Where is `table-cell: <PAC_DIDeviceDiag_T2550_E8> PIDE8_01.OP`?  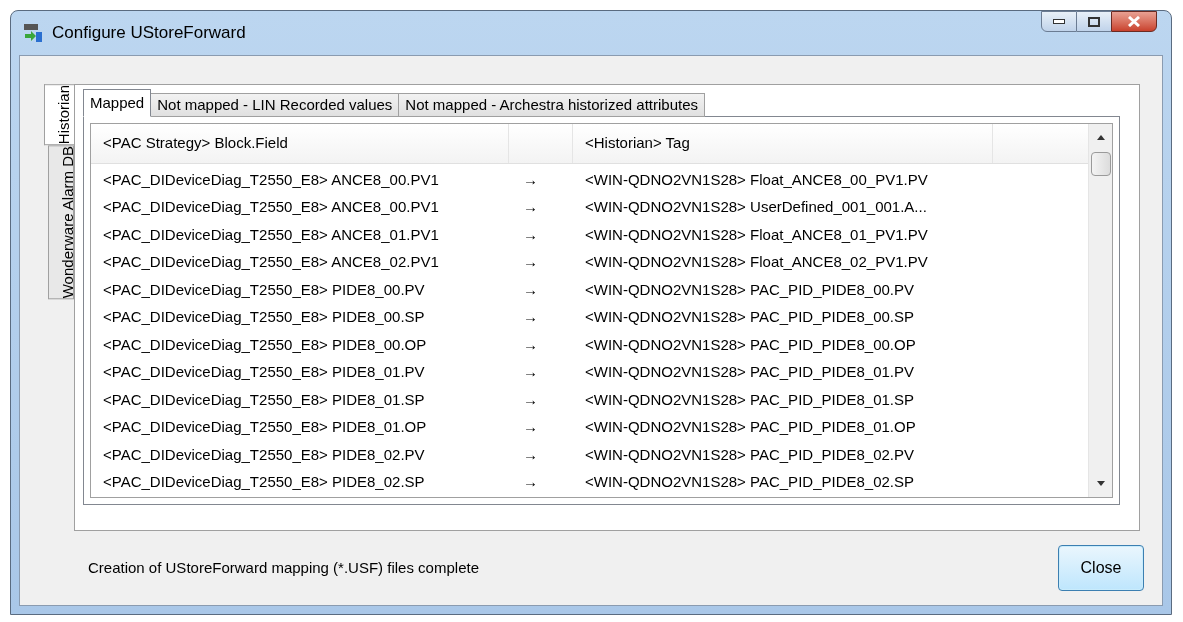 table-cell: <PAC_DIDeviceDiag_T2550_E8> PIDE8_01.OP is located at coordinates (265, 426).